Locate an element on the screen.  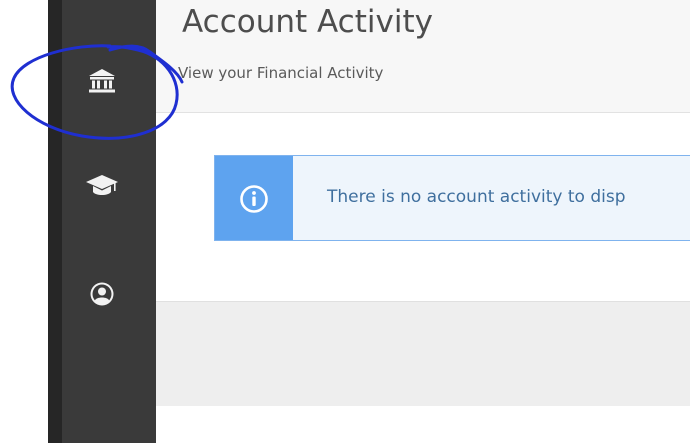
sidebar-item-academics is located at coordinates (102, 186).